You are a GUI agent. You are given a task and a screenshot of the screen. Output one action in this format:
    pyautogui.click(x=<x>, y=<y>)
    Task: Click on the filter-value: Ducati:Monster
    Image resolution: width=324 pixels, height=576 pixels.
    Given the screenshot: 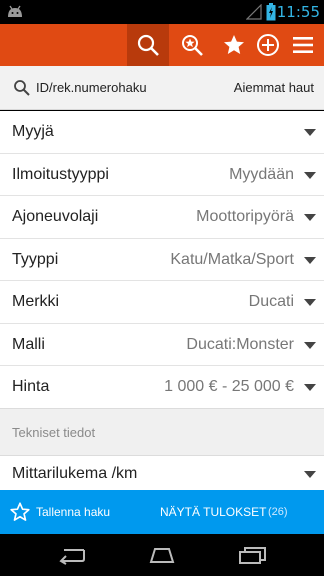 What is the action you would take?
    pyautogui.click(x=240, y=344)
    